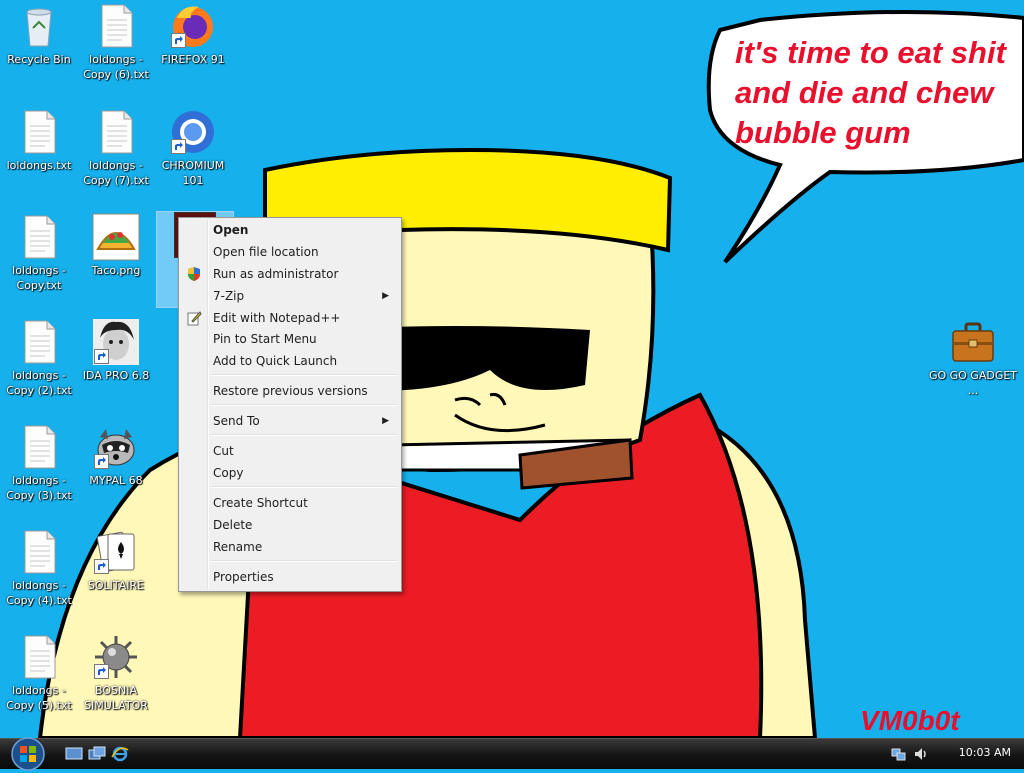  Describe the element at coordinates (973, 342) in the screenshot. I see `briefcase-icon` at that location.